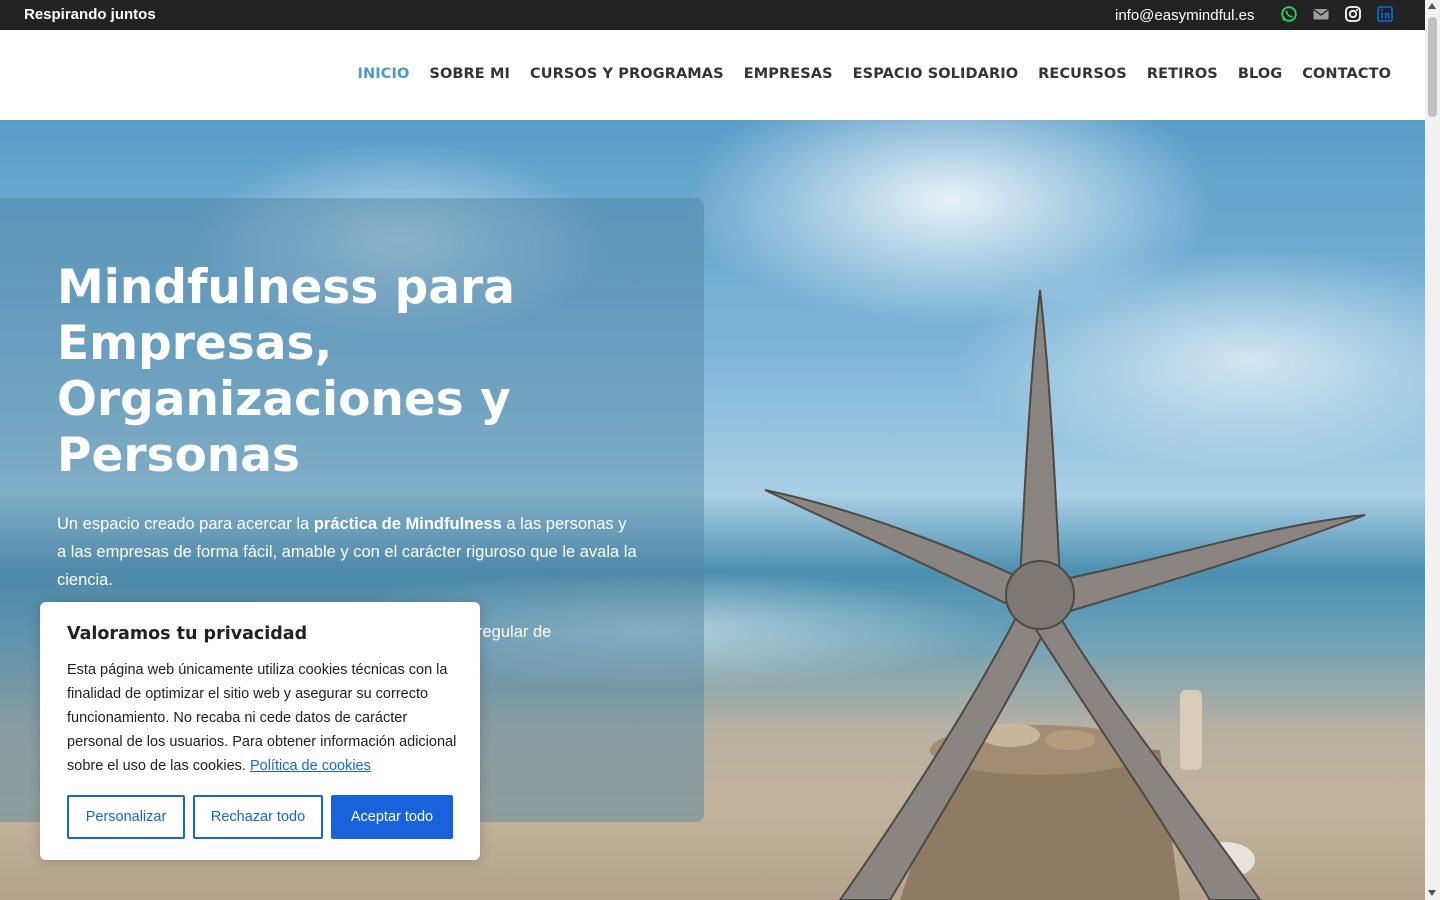 Image resolution: width=1440 pixels, height=900 pixels. Describe the element at coordinates (1082, 74) in the screenshot. I see `nav-item-recursos: RECURSOS` at that location.